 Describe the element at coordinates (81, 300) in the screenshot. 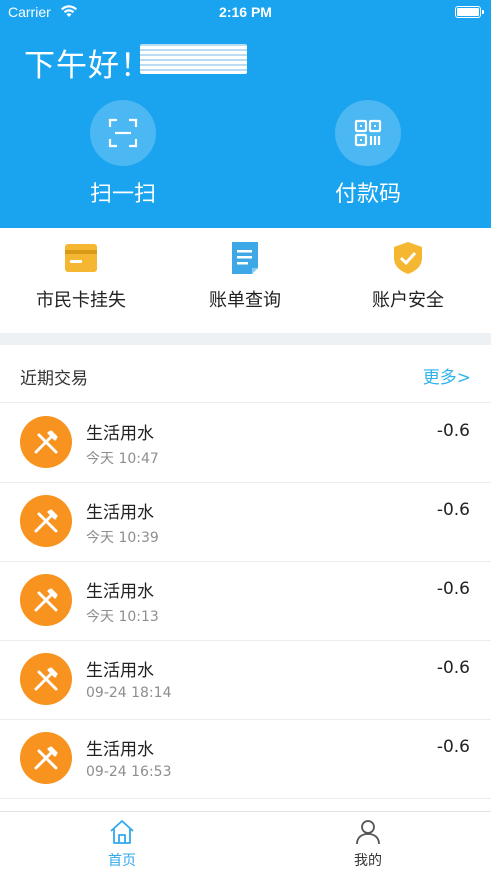

I see `card-loss-label: 市民卡挂失` at that location.